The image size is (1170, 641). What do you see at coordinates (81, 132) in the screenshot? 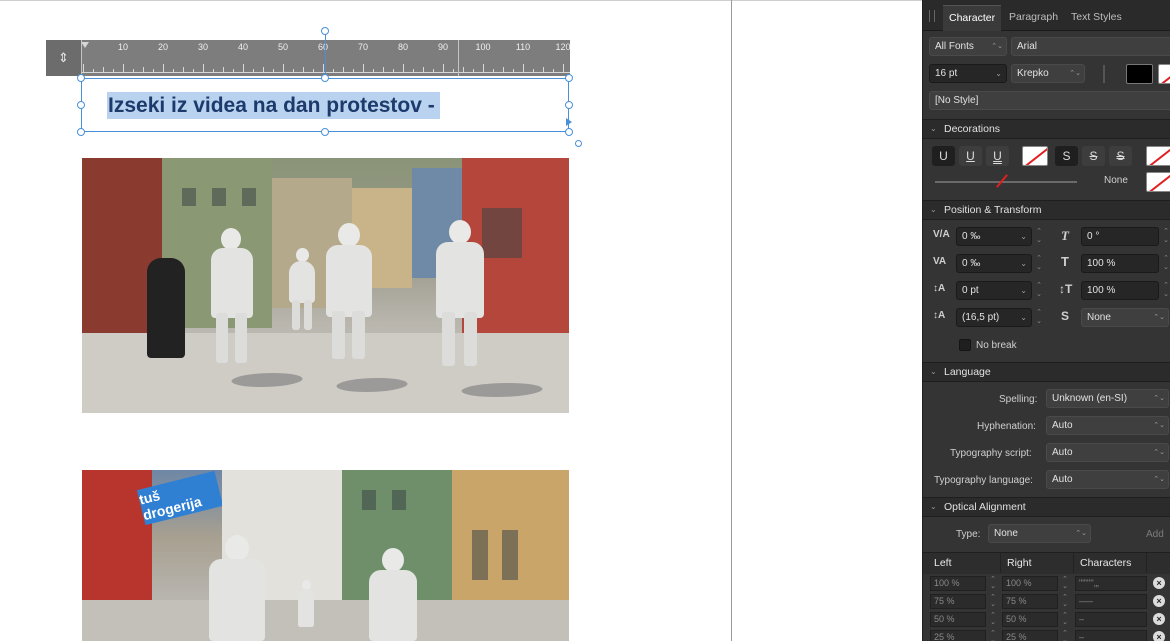
I see `resize-handle-bottom-left` at bounding box center [81, 132].